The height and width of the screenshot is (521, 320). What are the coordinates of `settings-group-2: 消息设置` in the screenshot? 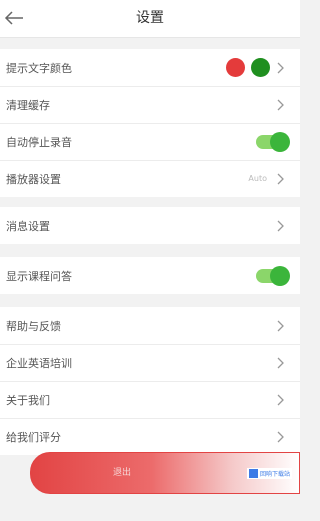 It's located at (150, 225).